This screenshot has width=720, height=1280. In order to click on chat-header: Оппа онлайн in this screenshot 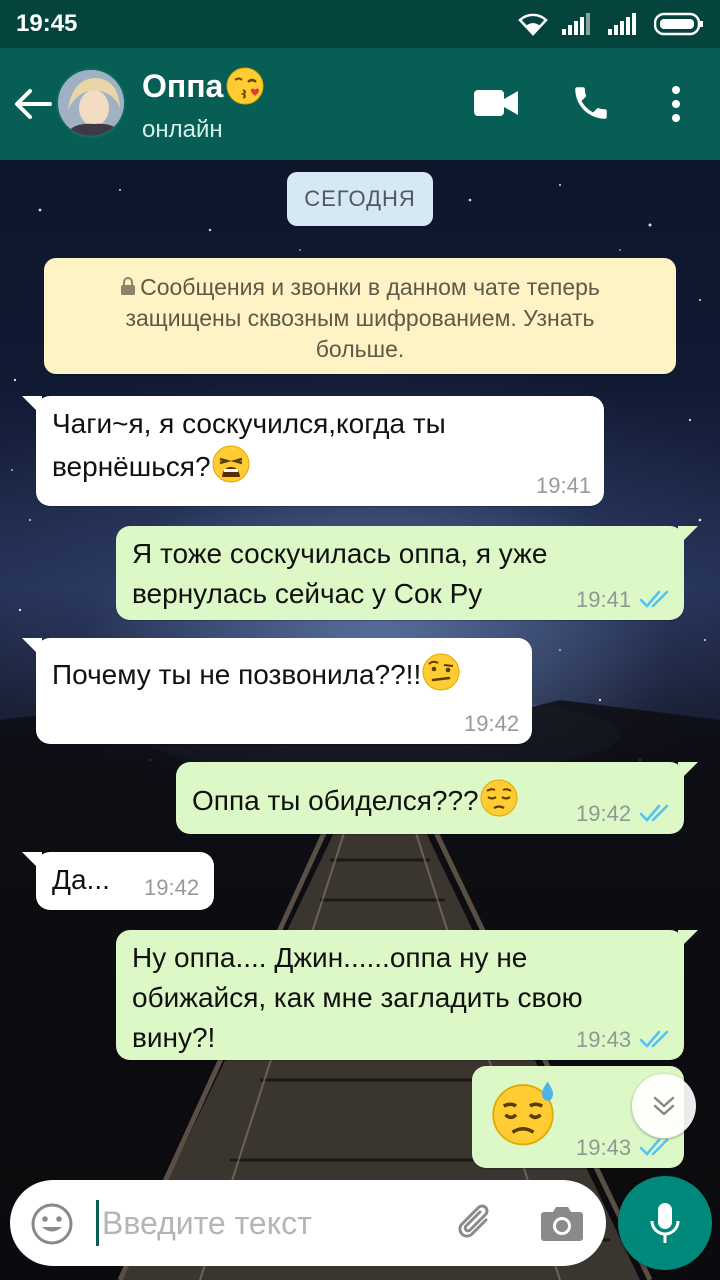, I will do `click(360, 104)`.